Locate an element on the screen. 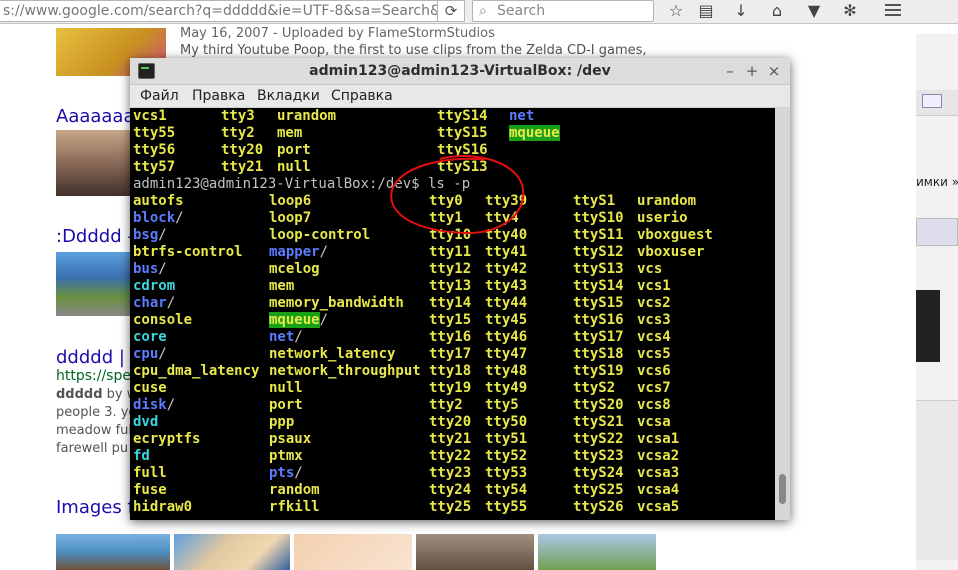  terminal-entry: ppp is located at coordinates (281, 422).